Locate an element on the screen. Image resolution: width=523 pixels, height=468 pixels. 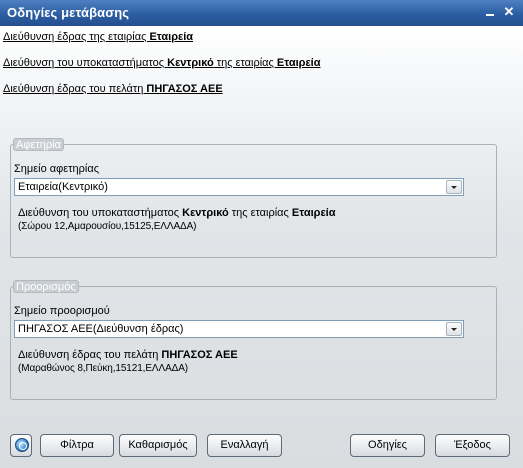
close-icon: ✕ is located at coordinates (509, 12).